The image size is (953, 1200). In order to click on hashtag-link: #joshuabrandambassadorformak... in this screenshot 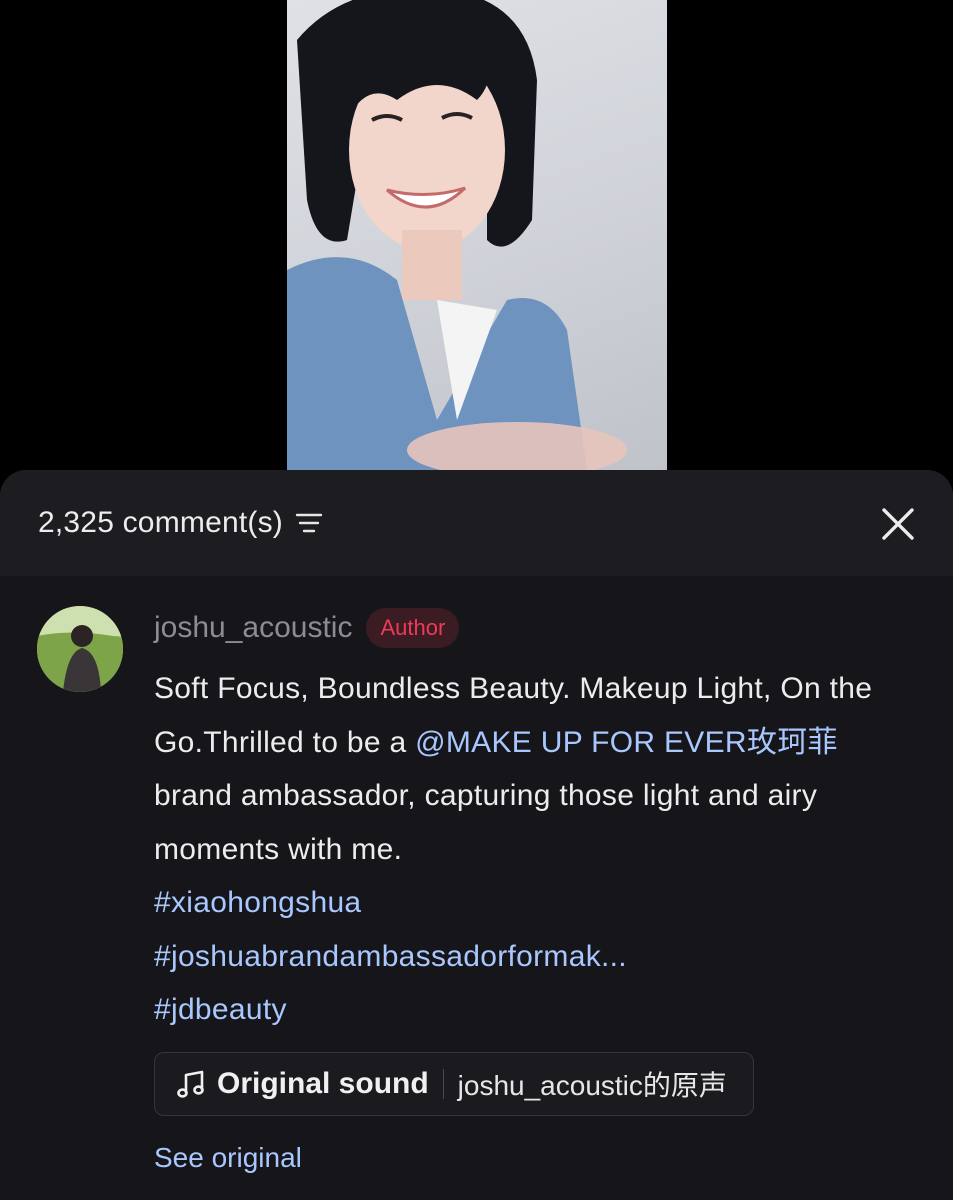, I will do `click(534, 957)`.